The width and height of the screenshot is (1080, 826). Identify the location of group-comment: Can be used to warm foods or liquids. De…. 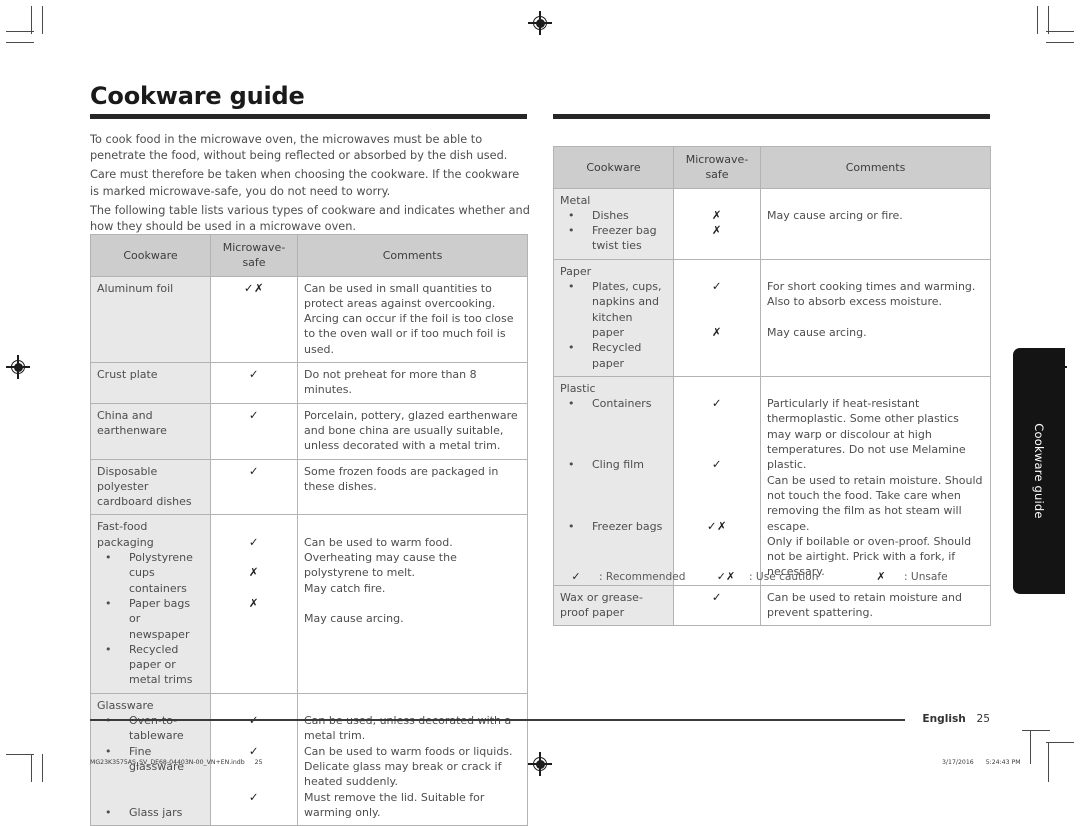
(408, 766).